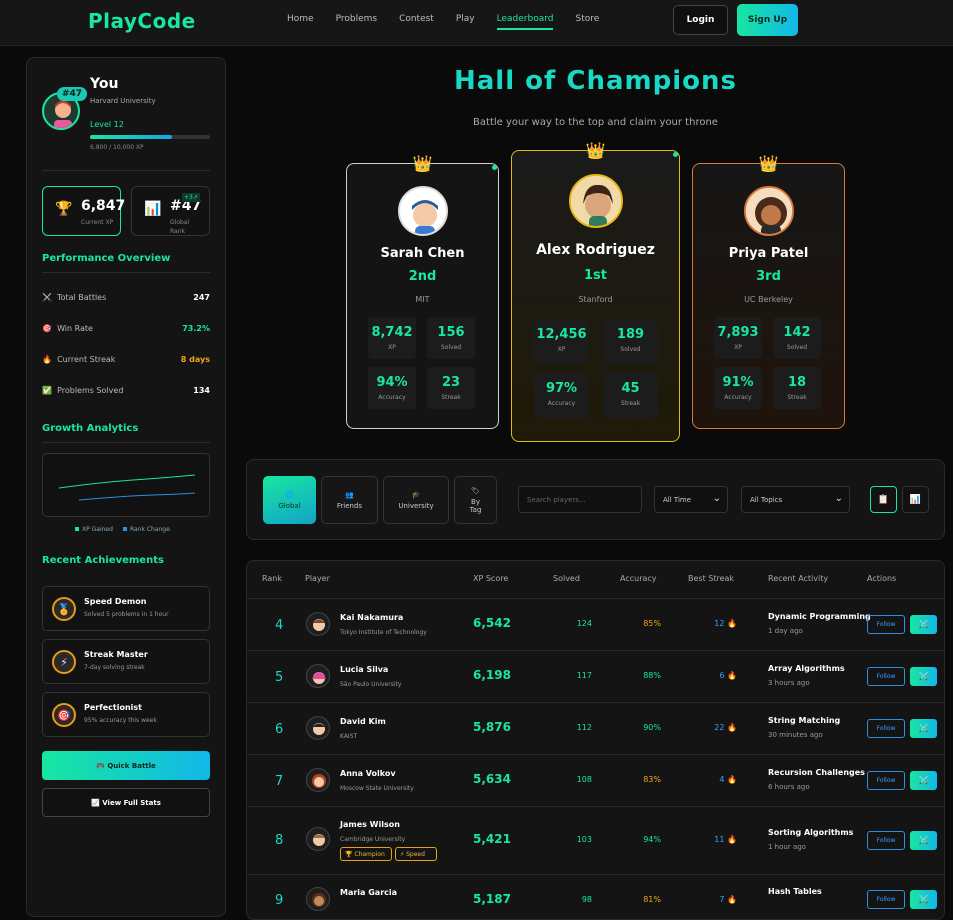 The width and height of the screenshot is (953, 920). What do you see at coordinates (371, 617) in the screenshot?
I see `player-name: Kai Nakamura` at bounding box center [371, 617].